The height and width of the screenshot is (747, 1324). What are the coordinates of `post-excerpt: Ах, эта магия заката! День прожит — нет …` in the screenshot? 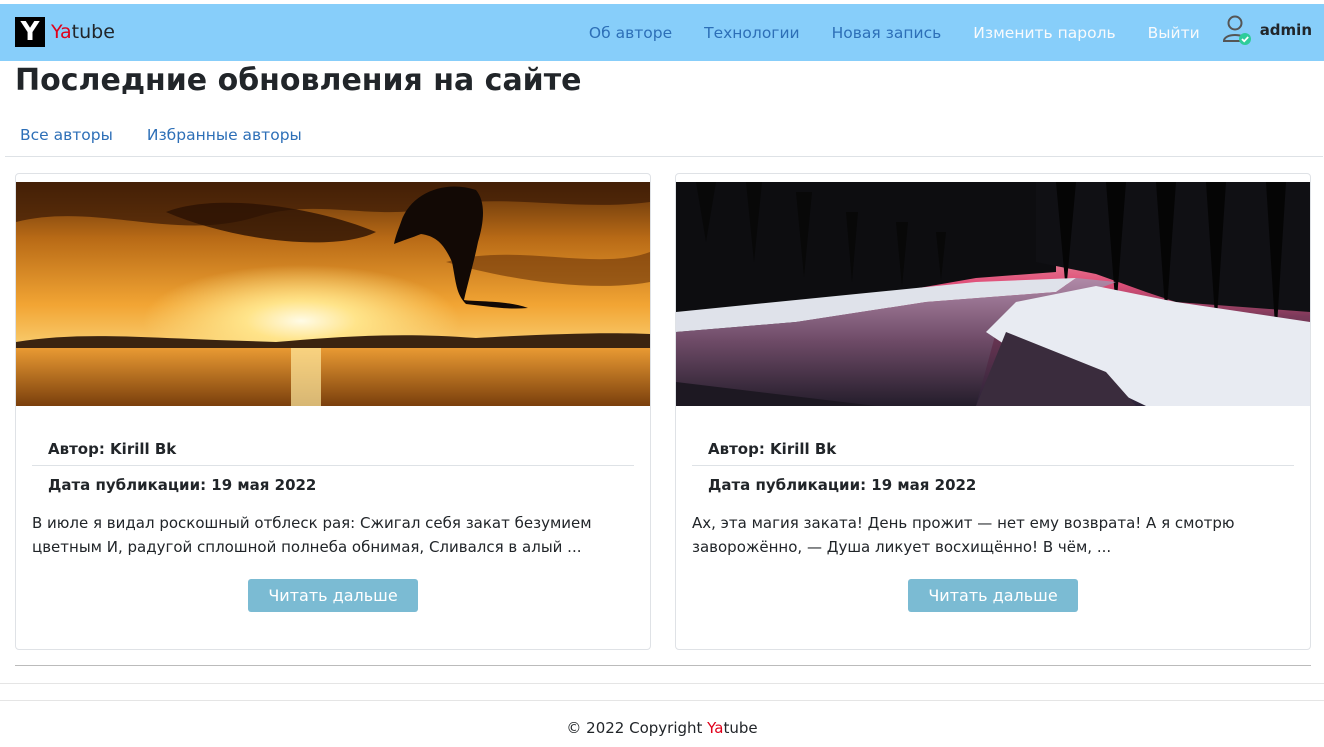 It's located at (963, 535).